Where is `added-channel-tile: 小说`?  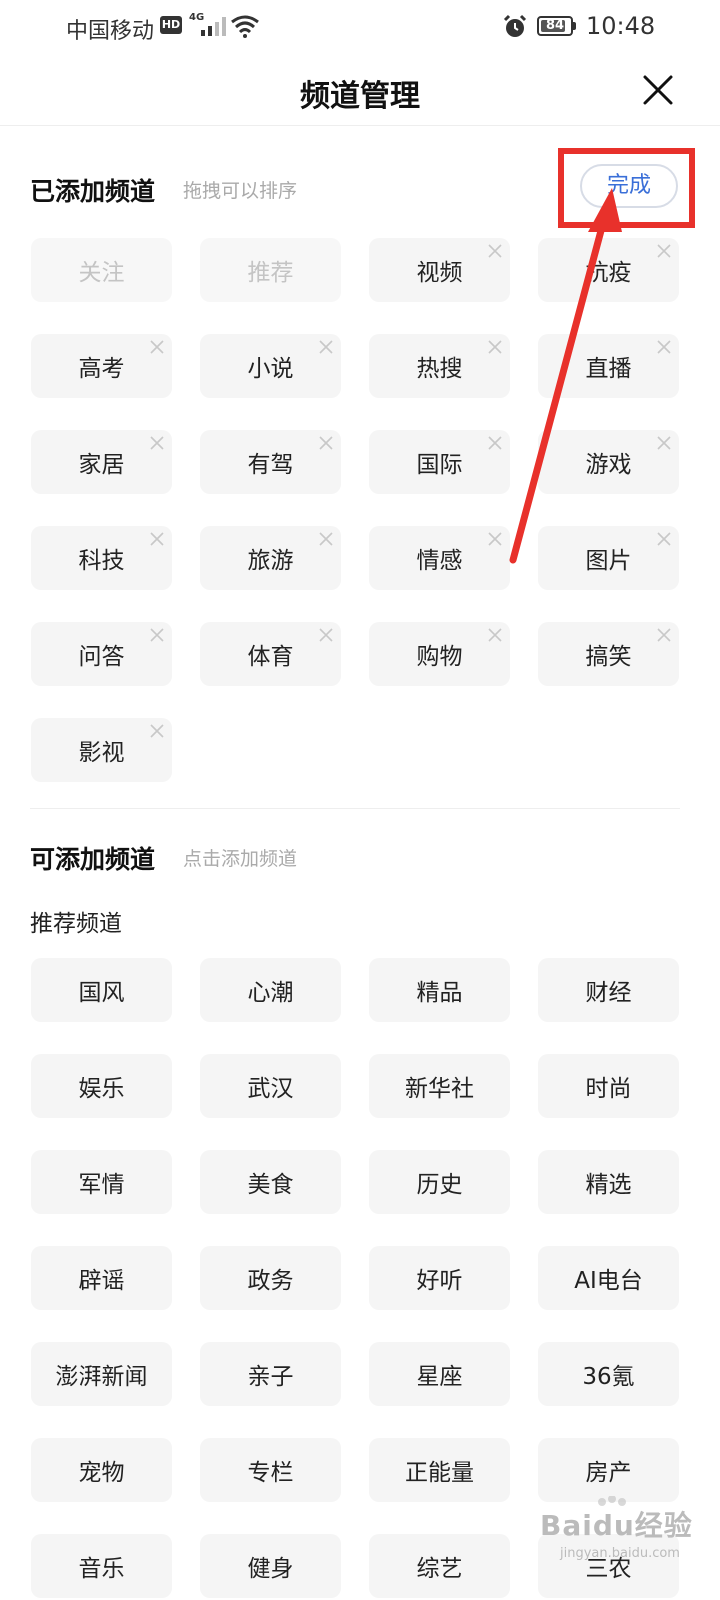
added-channel-tile: 小说 is located at coordinates (270, 366).